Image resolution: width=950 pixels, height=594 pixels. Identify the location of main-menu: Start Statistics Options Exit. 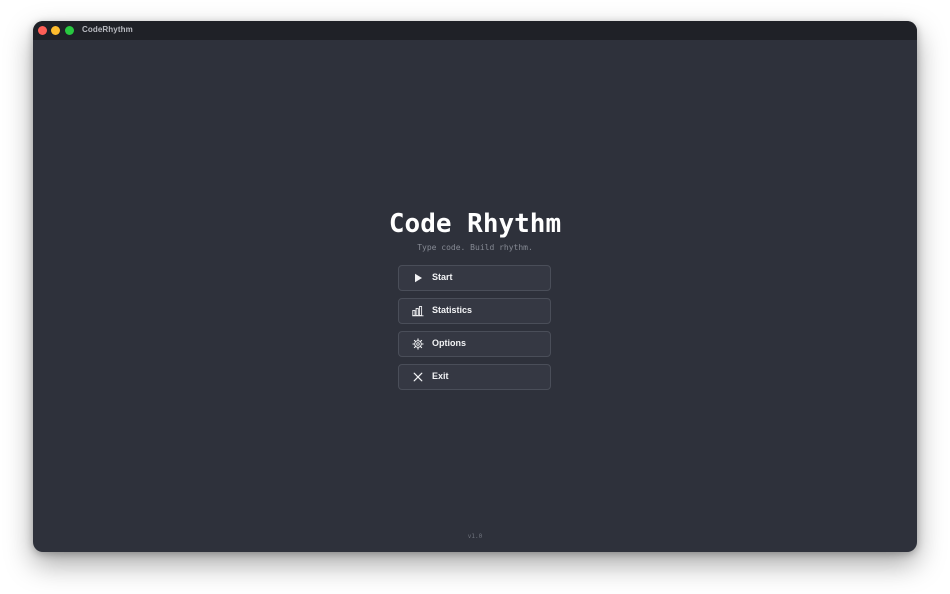
(474, 331).